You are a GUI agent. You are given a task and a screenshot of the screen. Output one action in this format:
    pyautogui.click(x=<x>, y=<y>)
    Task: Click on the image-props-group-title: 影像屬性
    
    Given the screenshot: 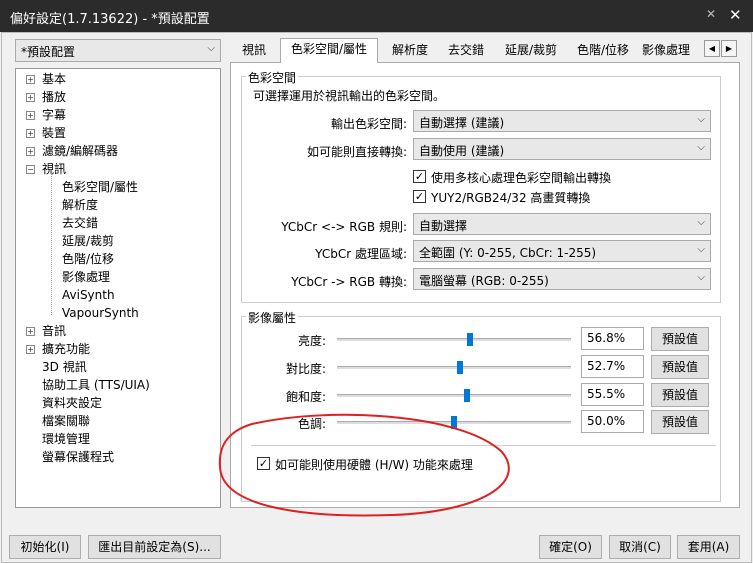 What is the action you would take?
    pyautogui.click(x=272, y=317)
    